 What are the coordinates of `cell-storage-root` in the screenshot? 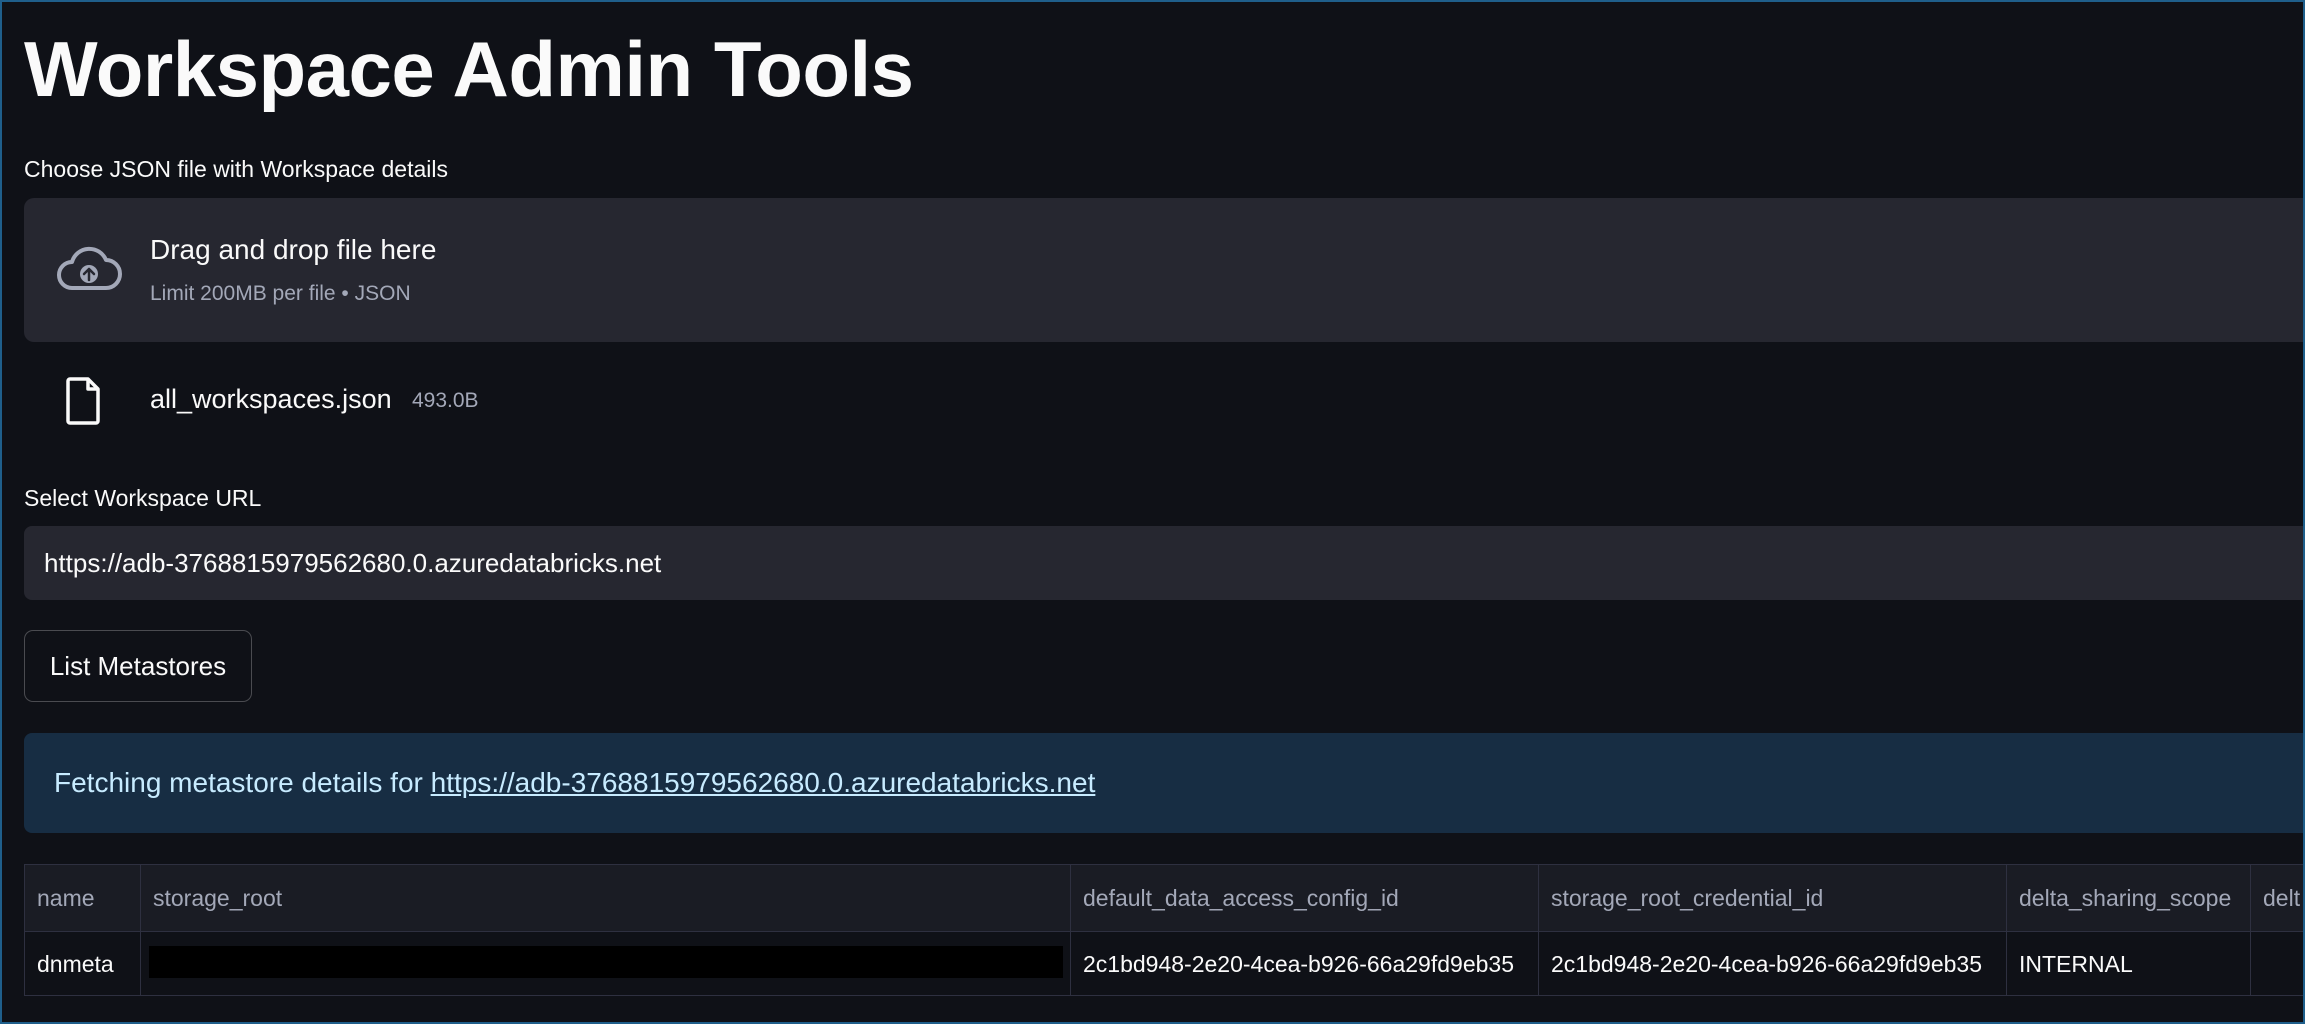 It's located at (606, 963).